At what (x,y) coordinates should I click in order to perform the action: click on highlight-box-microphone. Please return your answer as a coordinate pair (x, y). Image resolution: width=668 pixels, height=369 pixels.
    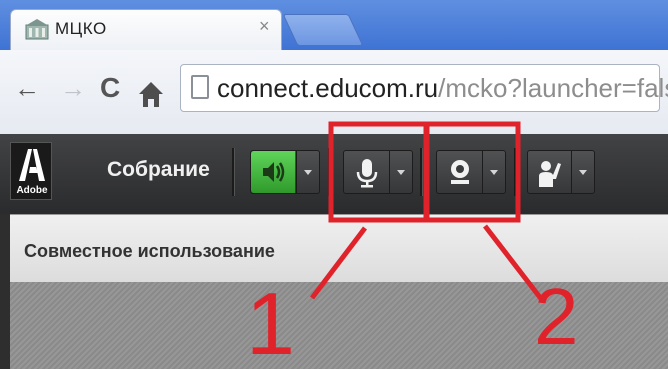
    Looking at the image, I should click on (379, 172).